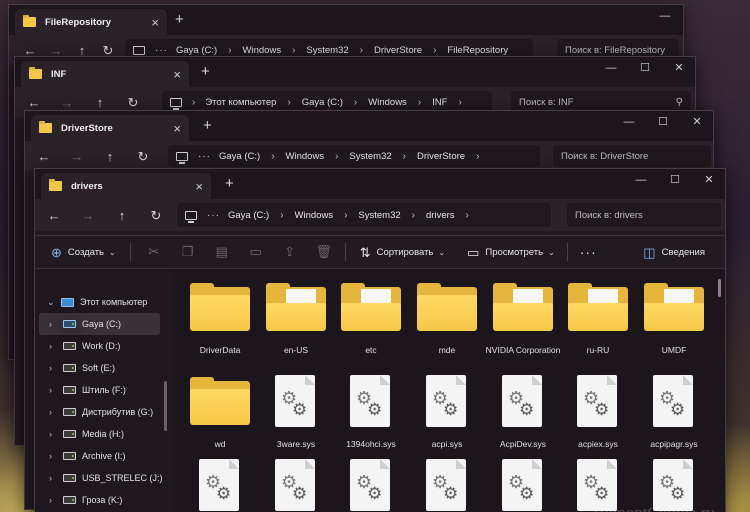 The image size is (750, 512). What do you see at coordinates (674, 252) in the screenshot?
I see `details-button: ◫ Сведения` at bounding box center [674, 252].